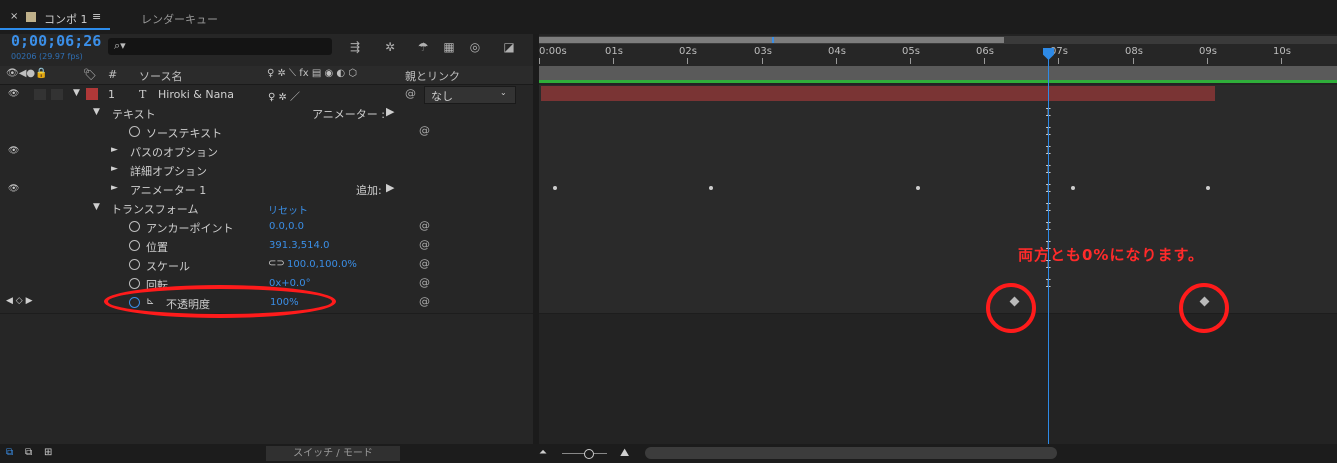  I want to click on frame-count: 00206 (29.97 fps), so click(47, 56).